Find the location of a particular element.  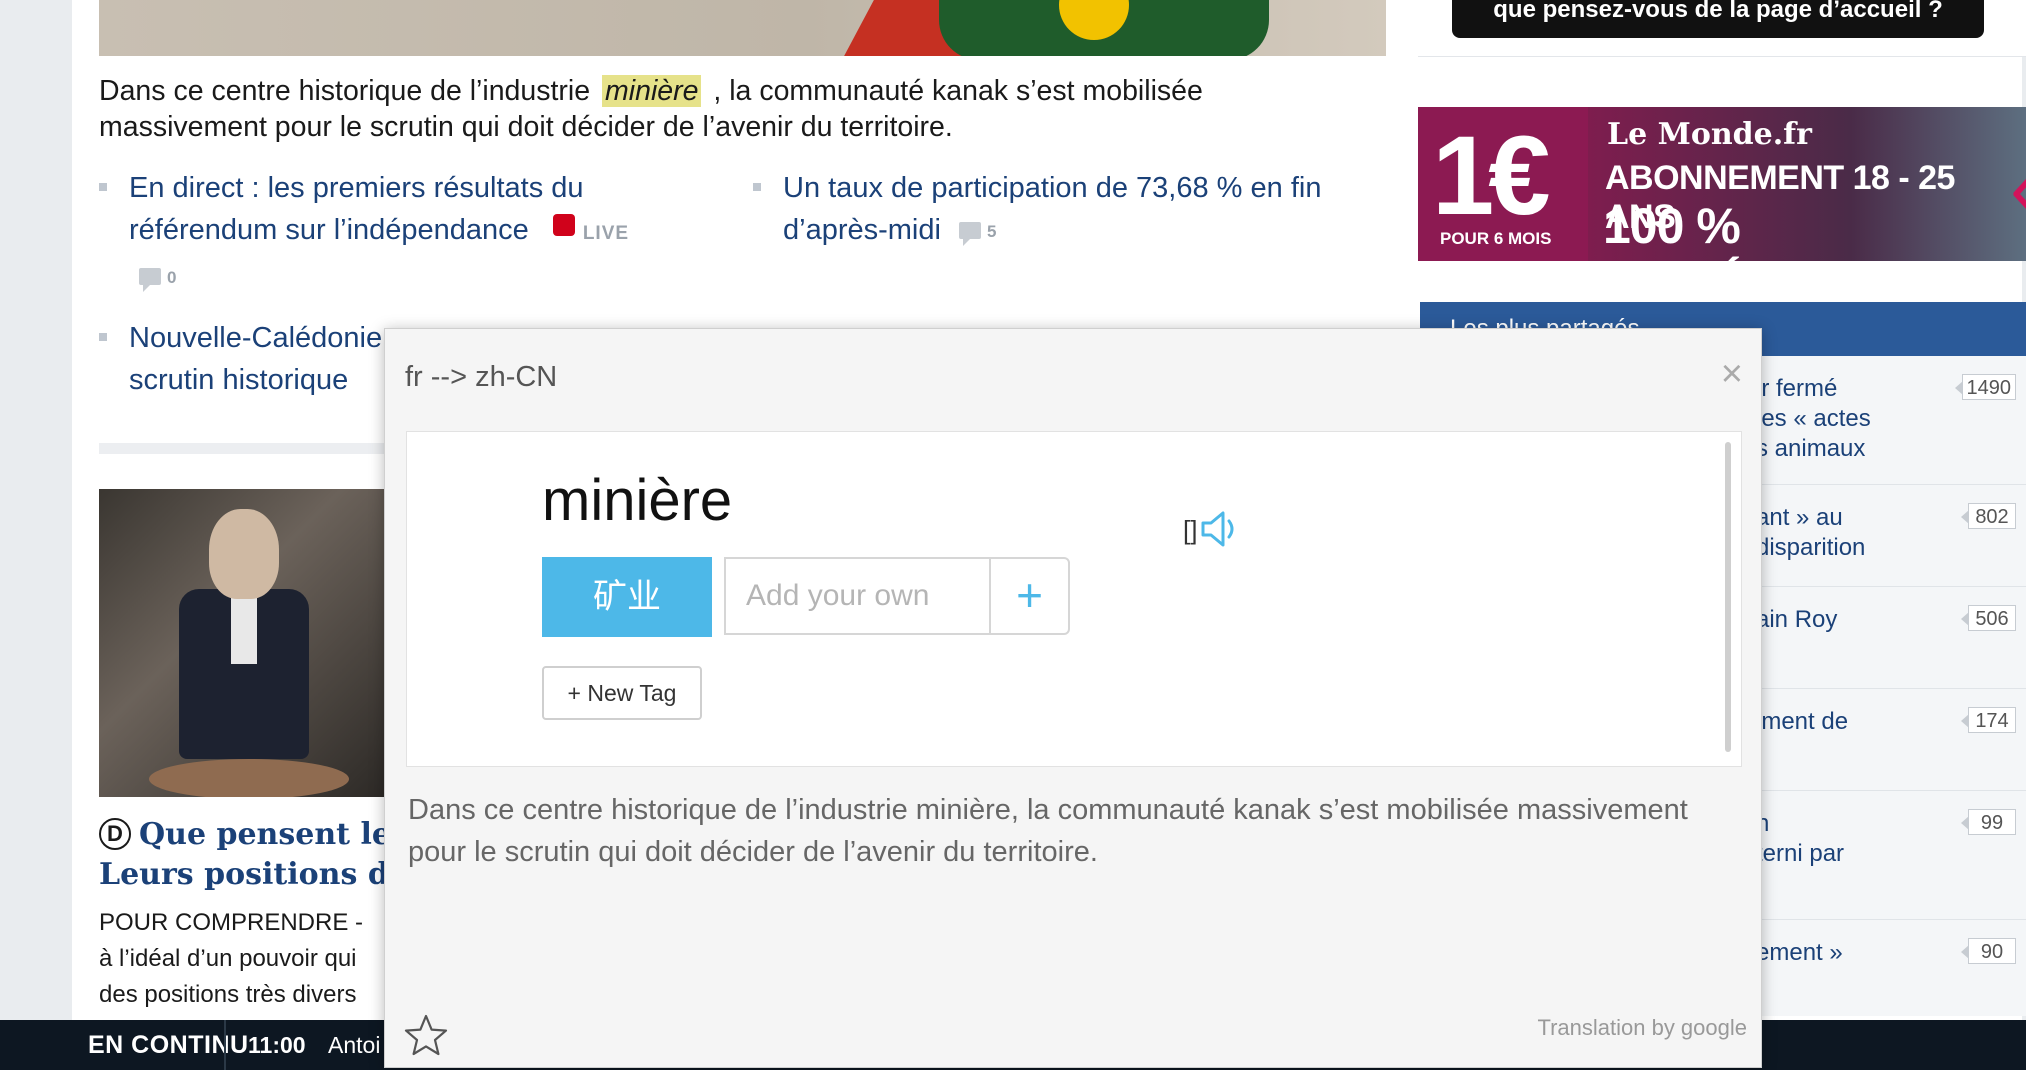

new-tag-button: + New Tag is located at coordinates (622, 693).